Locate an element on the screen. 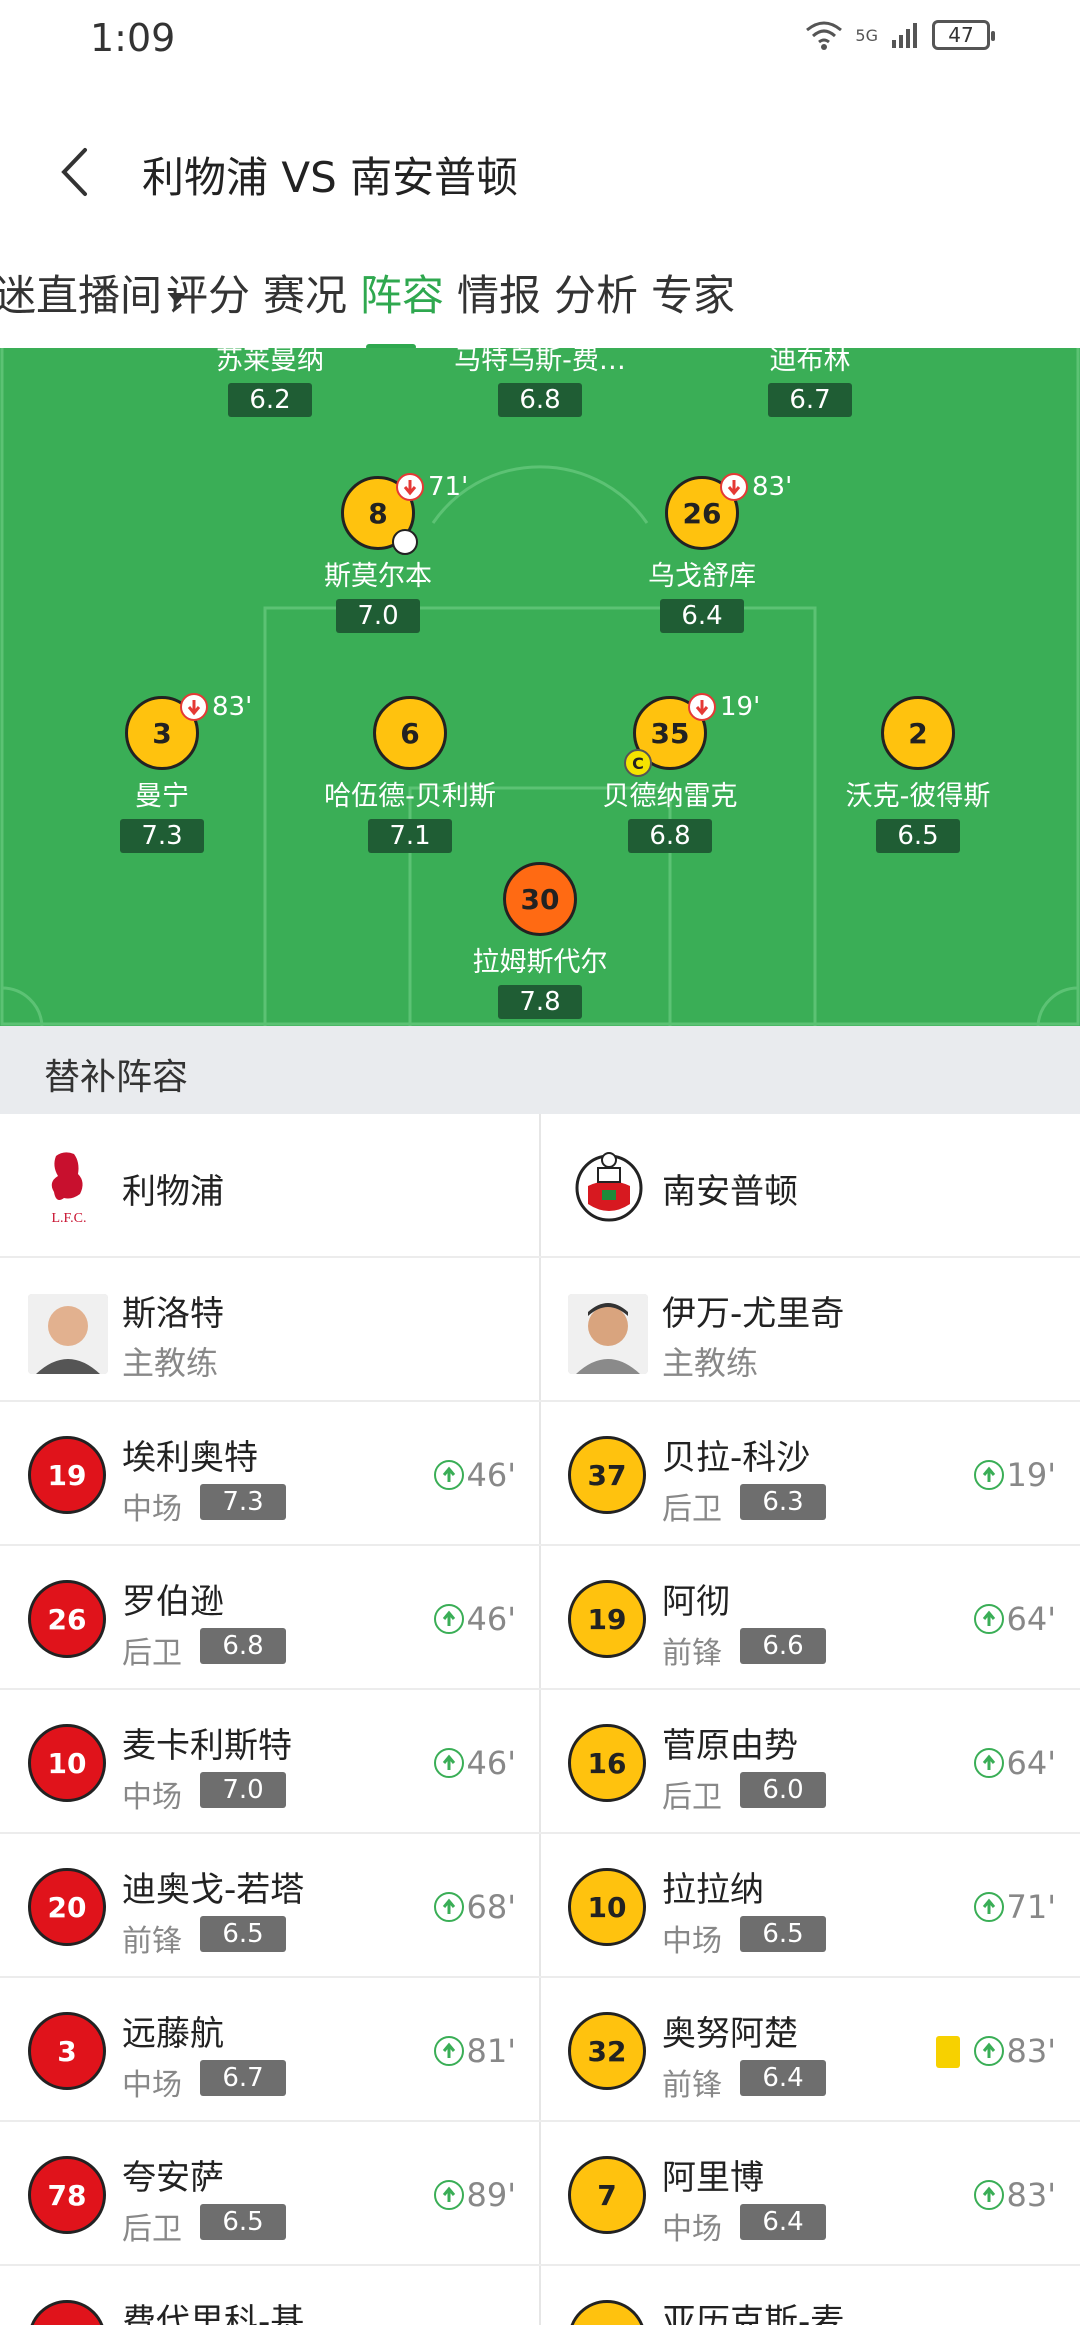 This screenshot has width=1080, height=2325. sub-rating: 6.3 is located at coordinates (783, 1502).